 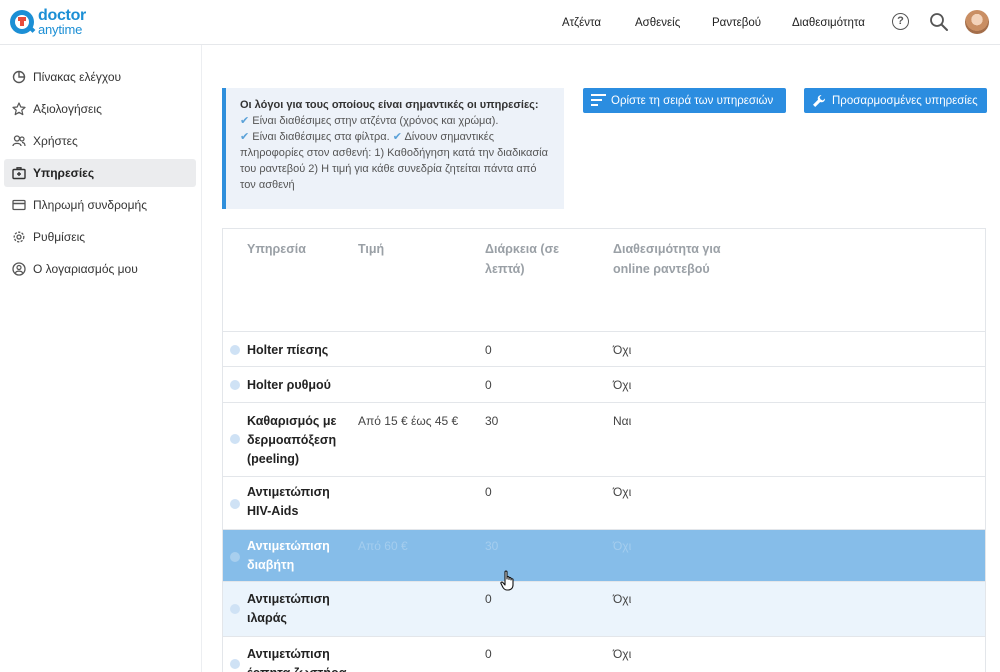 I want to click on logo-word-anytime: anytime, so click(x=60, y=29).